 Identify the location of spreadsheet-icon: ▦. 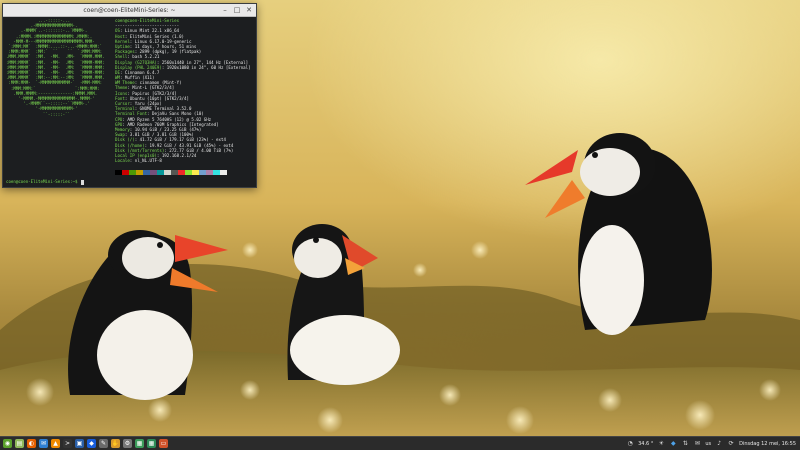
(151, 443).